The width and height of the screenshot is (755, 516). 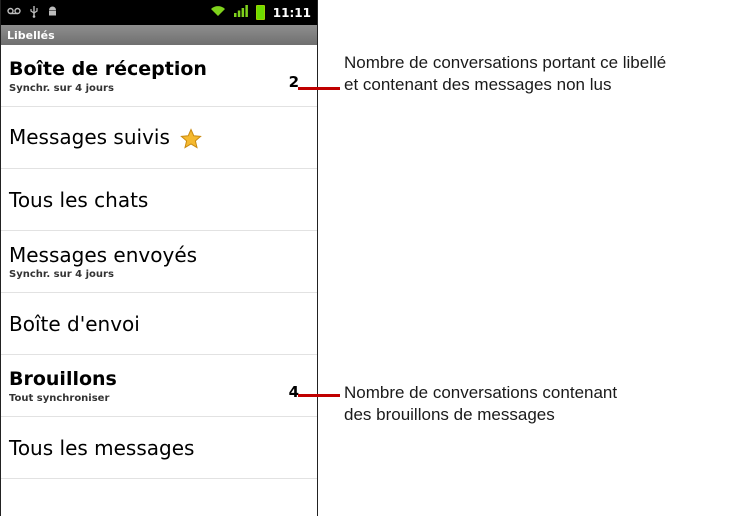 I want to click on usb-icon, so click(x=34, y=13).